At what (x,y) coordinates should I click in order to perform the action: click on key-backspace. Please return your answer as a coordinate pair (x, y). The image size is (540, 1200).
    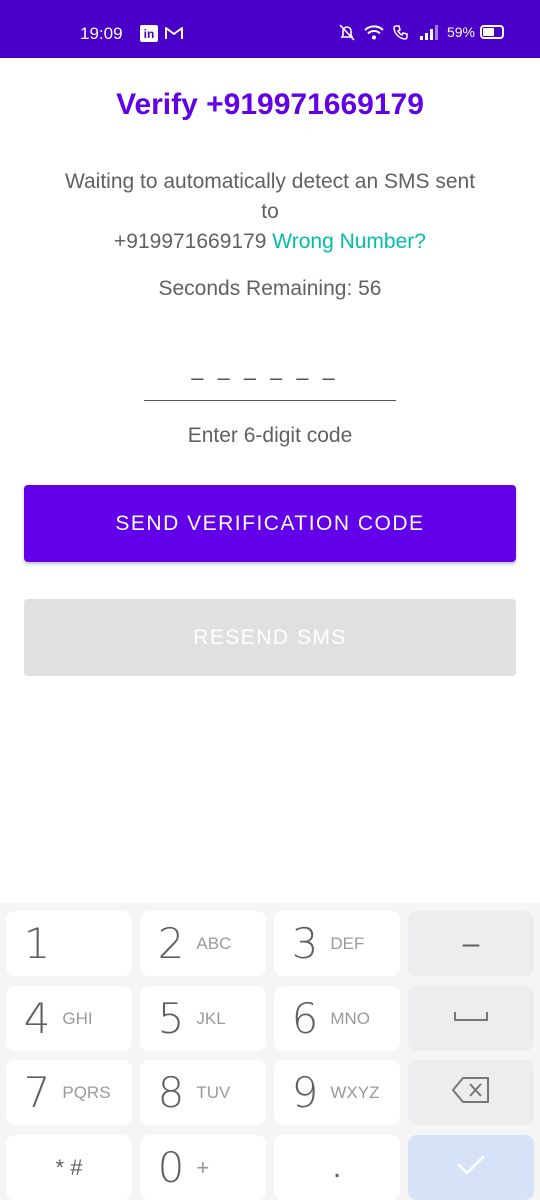
    Looking at the image, I should click on (471, 1092).